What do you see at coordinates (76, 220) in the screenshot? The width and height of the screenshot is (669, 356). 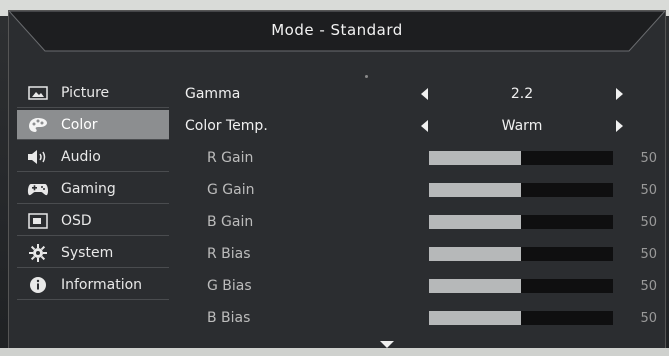 I see `sidebar-item-label: OSD` at bounding box center [76, 220].